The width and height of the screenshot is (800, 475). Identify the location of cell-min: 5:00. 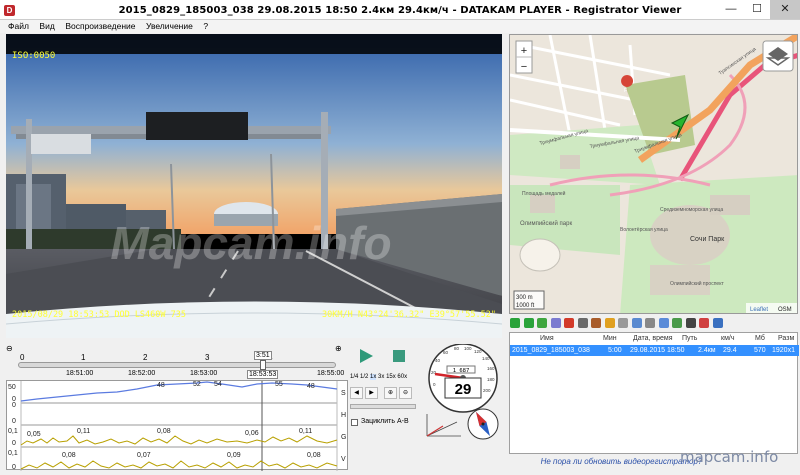
(615, 350).